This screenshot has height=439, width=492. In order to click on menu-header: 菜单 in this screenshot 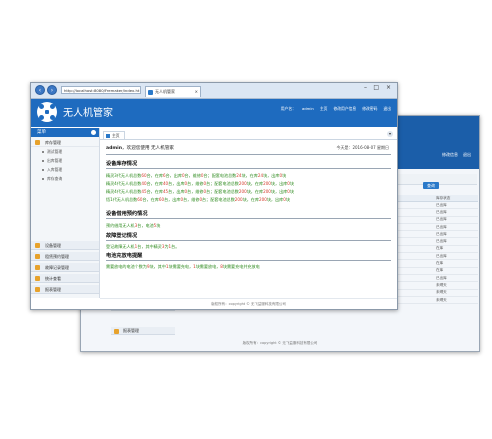, I will do `click(65, 132)`.